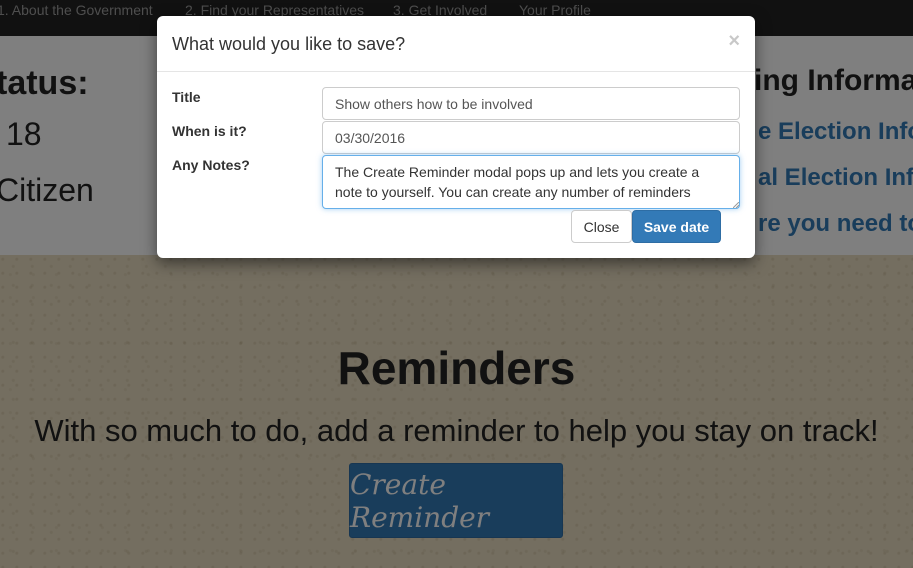  I want to click on close-button: Close, so click(601, 226).